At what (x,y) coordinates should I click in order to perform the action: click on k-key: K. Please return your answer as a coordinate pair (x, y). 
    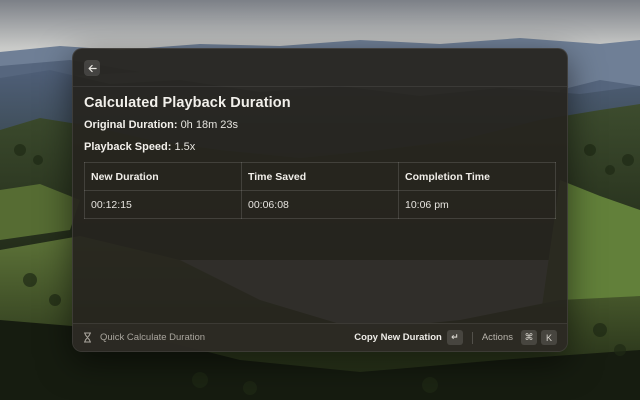
    Looking at the image, I should click on (549, 337).